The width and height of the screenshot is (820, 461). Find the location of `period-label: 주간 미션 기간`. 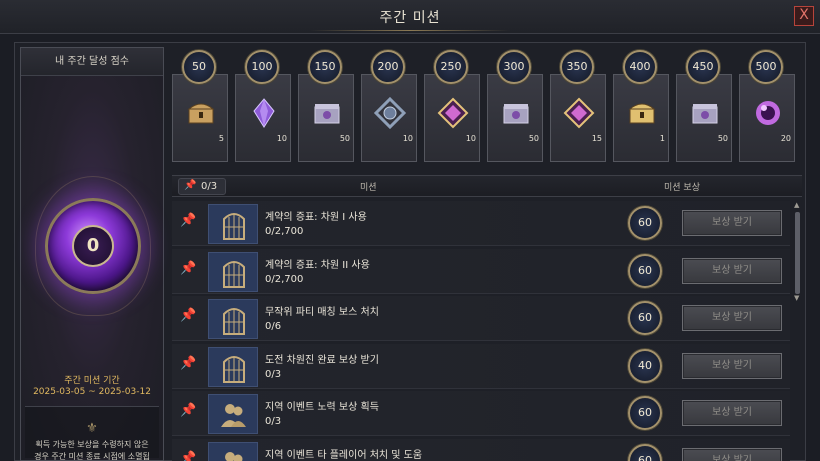

period-label: 주간 미션 기간 is located at coordinates (92, 381).